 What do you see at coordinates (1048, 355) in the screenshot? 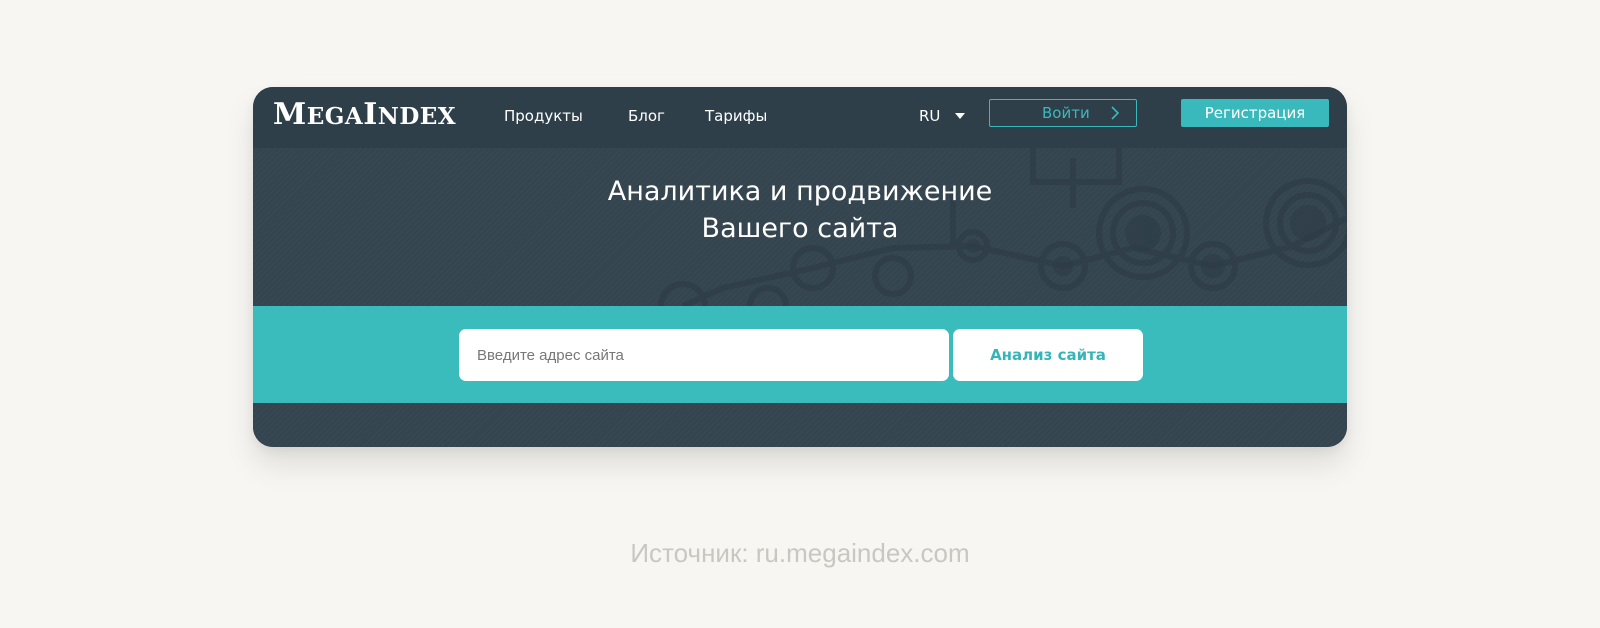
I see `analyze-site-button: Анализ сайта` at bounding box center [1048, 355].